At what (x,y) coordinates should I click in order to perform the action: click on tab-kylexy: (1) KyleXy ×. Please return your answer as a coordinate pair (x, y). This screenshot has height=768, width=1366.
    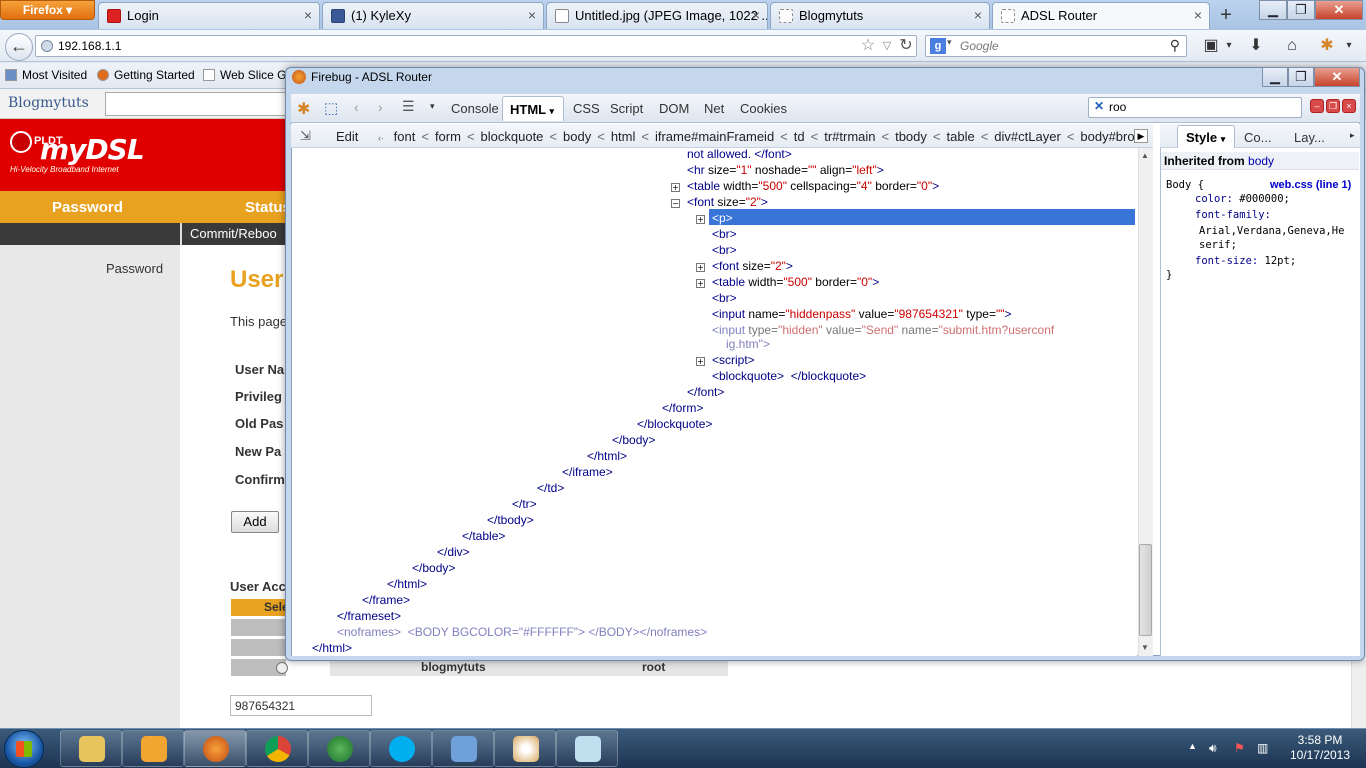
    Looking at the image, I should click on (433, 15).